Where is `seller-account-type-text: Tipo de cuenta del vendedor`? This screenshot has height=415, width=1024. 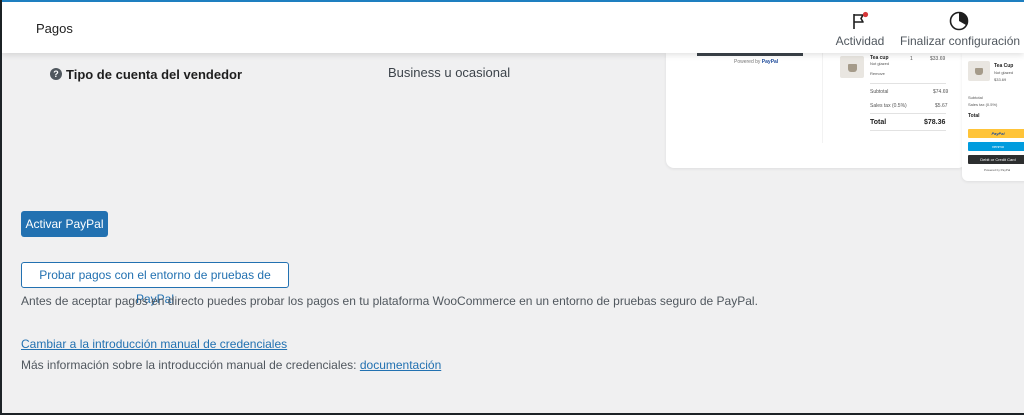
seller-account-type-text: Tipo de cuenta del vendedor is located at coordinates (154, 74).